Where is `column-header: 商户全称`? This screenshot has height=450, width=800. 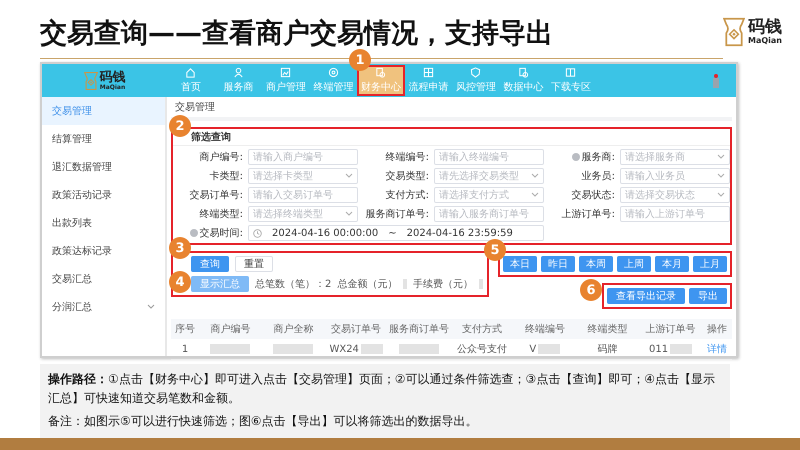
column-header: 商户全称 is located at coordinates (293, 329).